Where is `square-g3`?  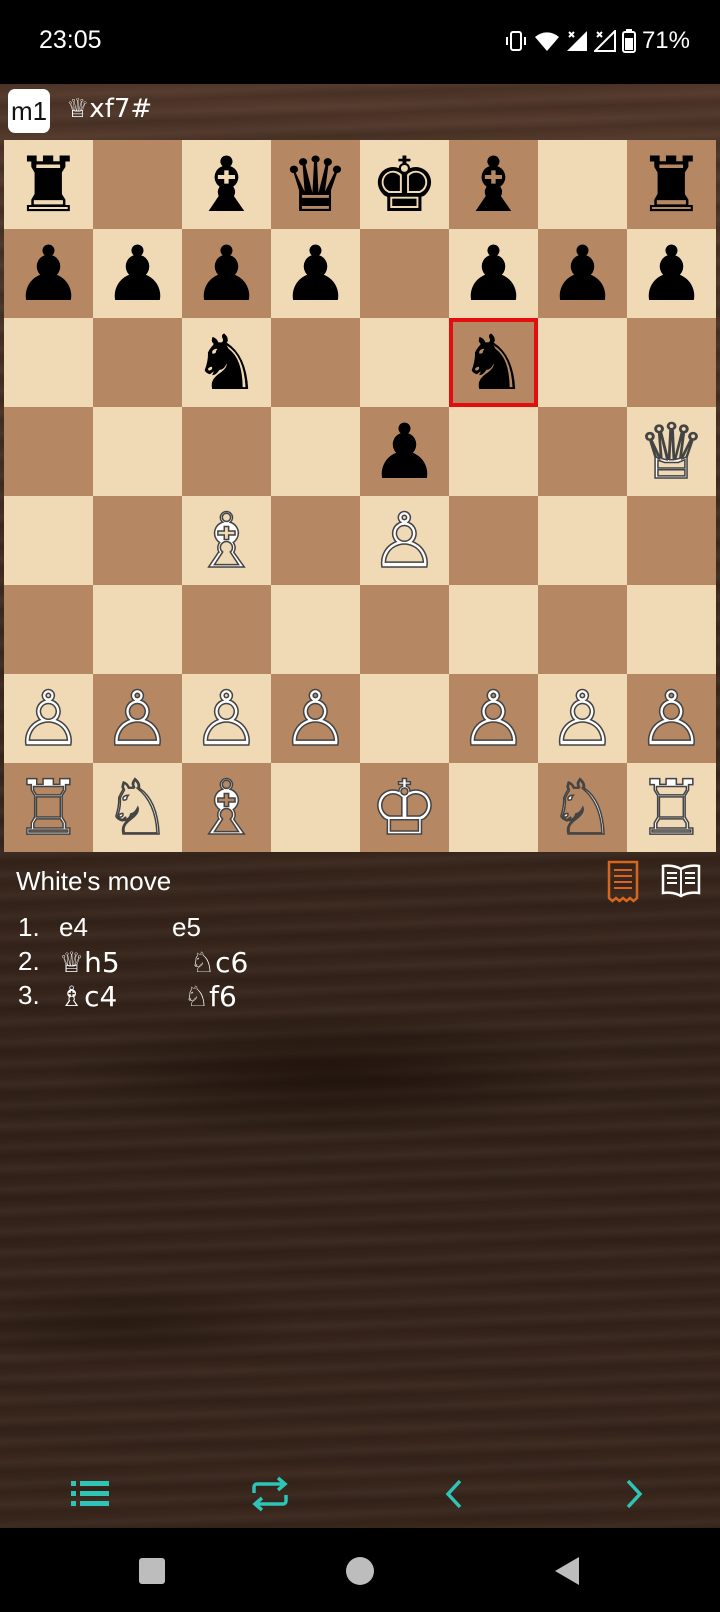
square-g3 is located at coordinates (582, 629).